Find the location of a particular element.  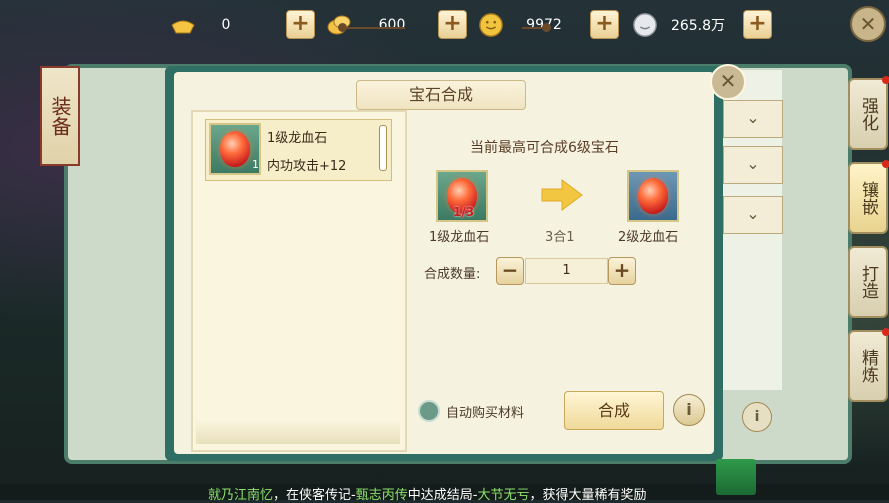

tab-label: 精炼 is located at coordinates (868, 366).